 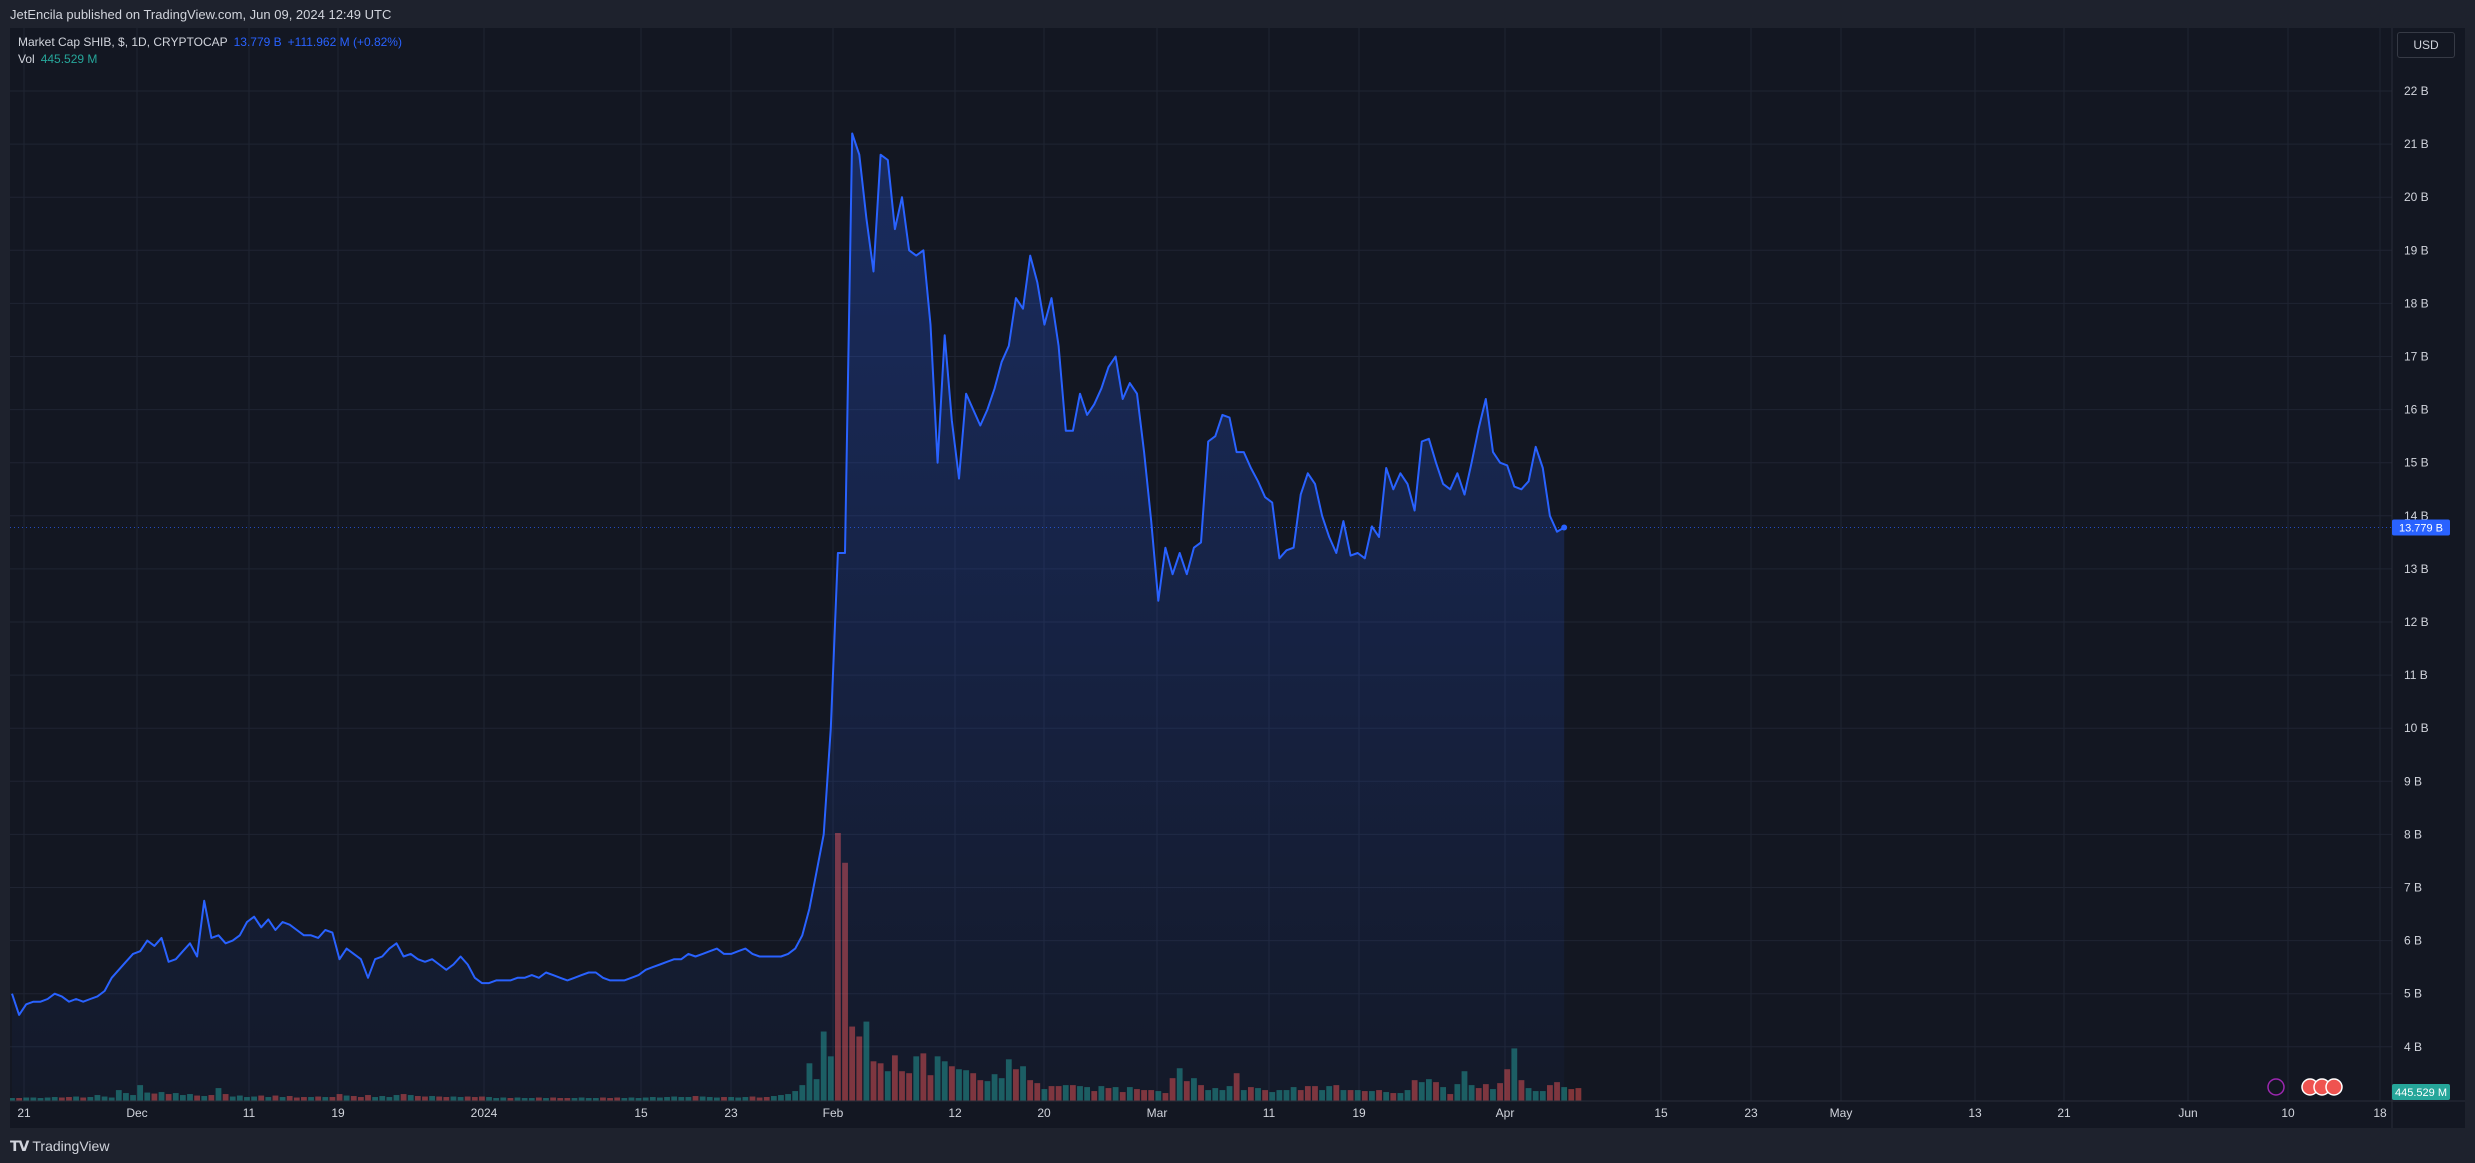 I want to click on time-tick-label: Mar, so click(x=1157, y=1113).